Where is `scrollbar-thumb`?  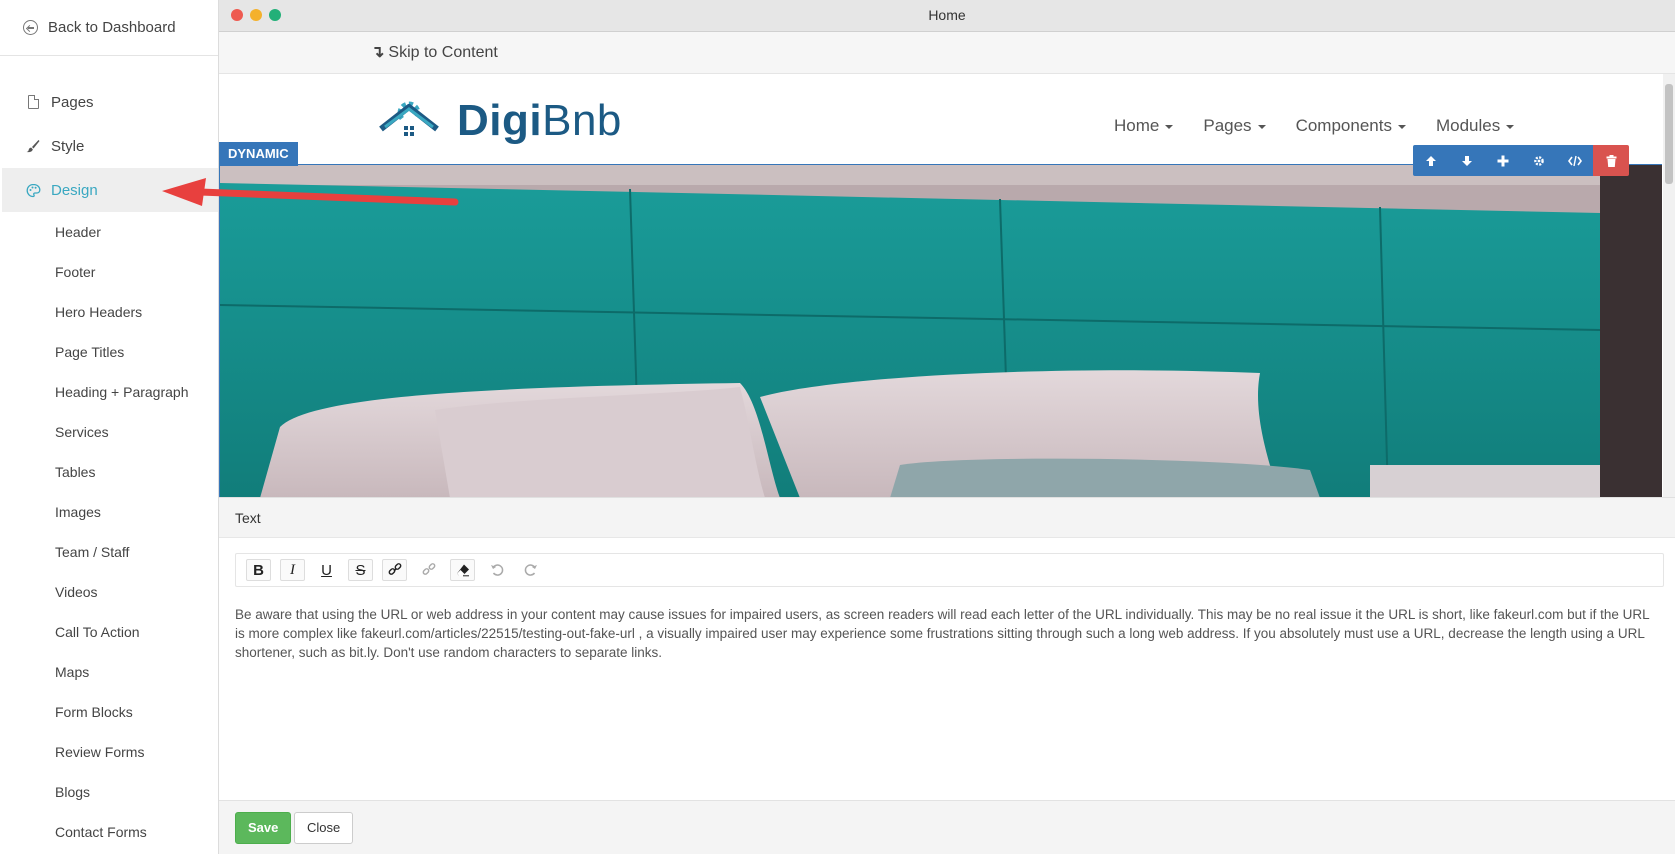
scrollbar-thumb is located at coordinates (1669, 134).